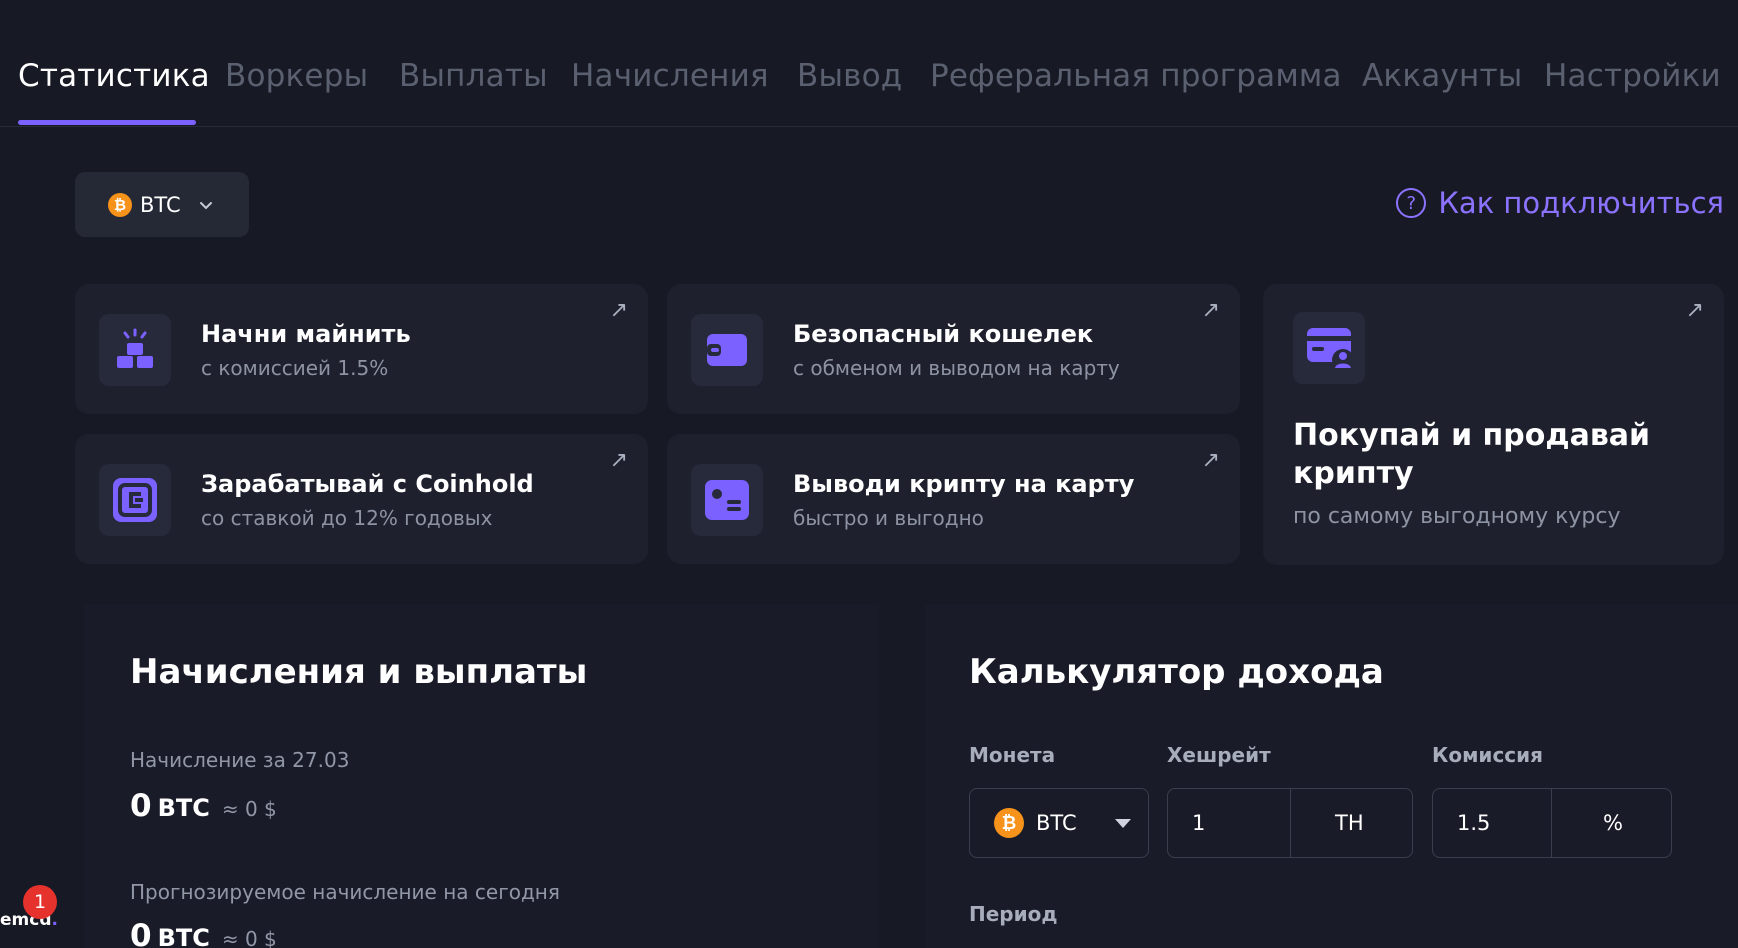 The image size is (1738, 948). I want to click on fee-input-group: 1.5 %, so click(1552, 823).